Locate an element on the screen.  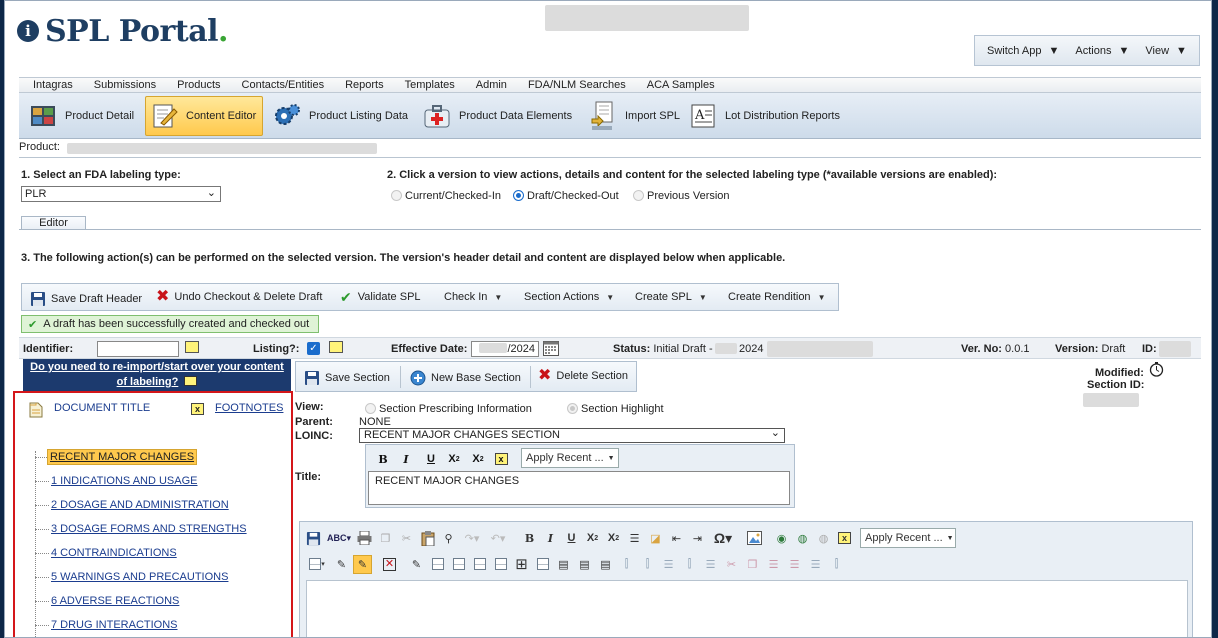
save-icon is located at coordinates (313, 538).